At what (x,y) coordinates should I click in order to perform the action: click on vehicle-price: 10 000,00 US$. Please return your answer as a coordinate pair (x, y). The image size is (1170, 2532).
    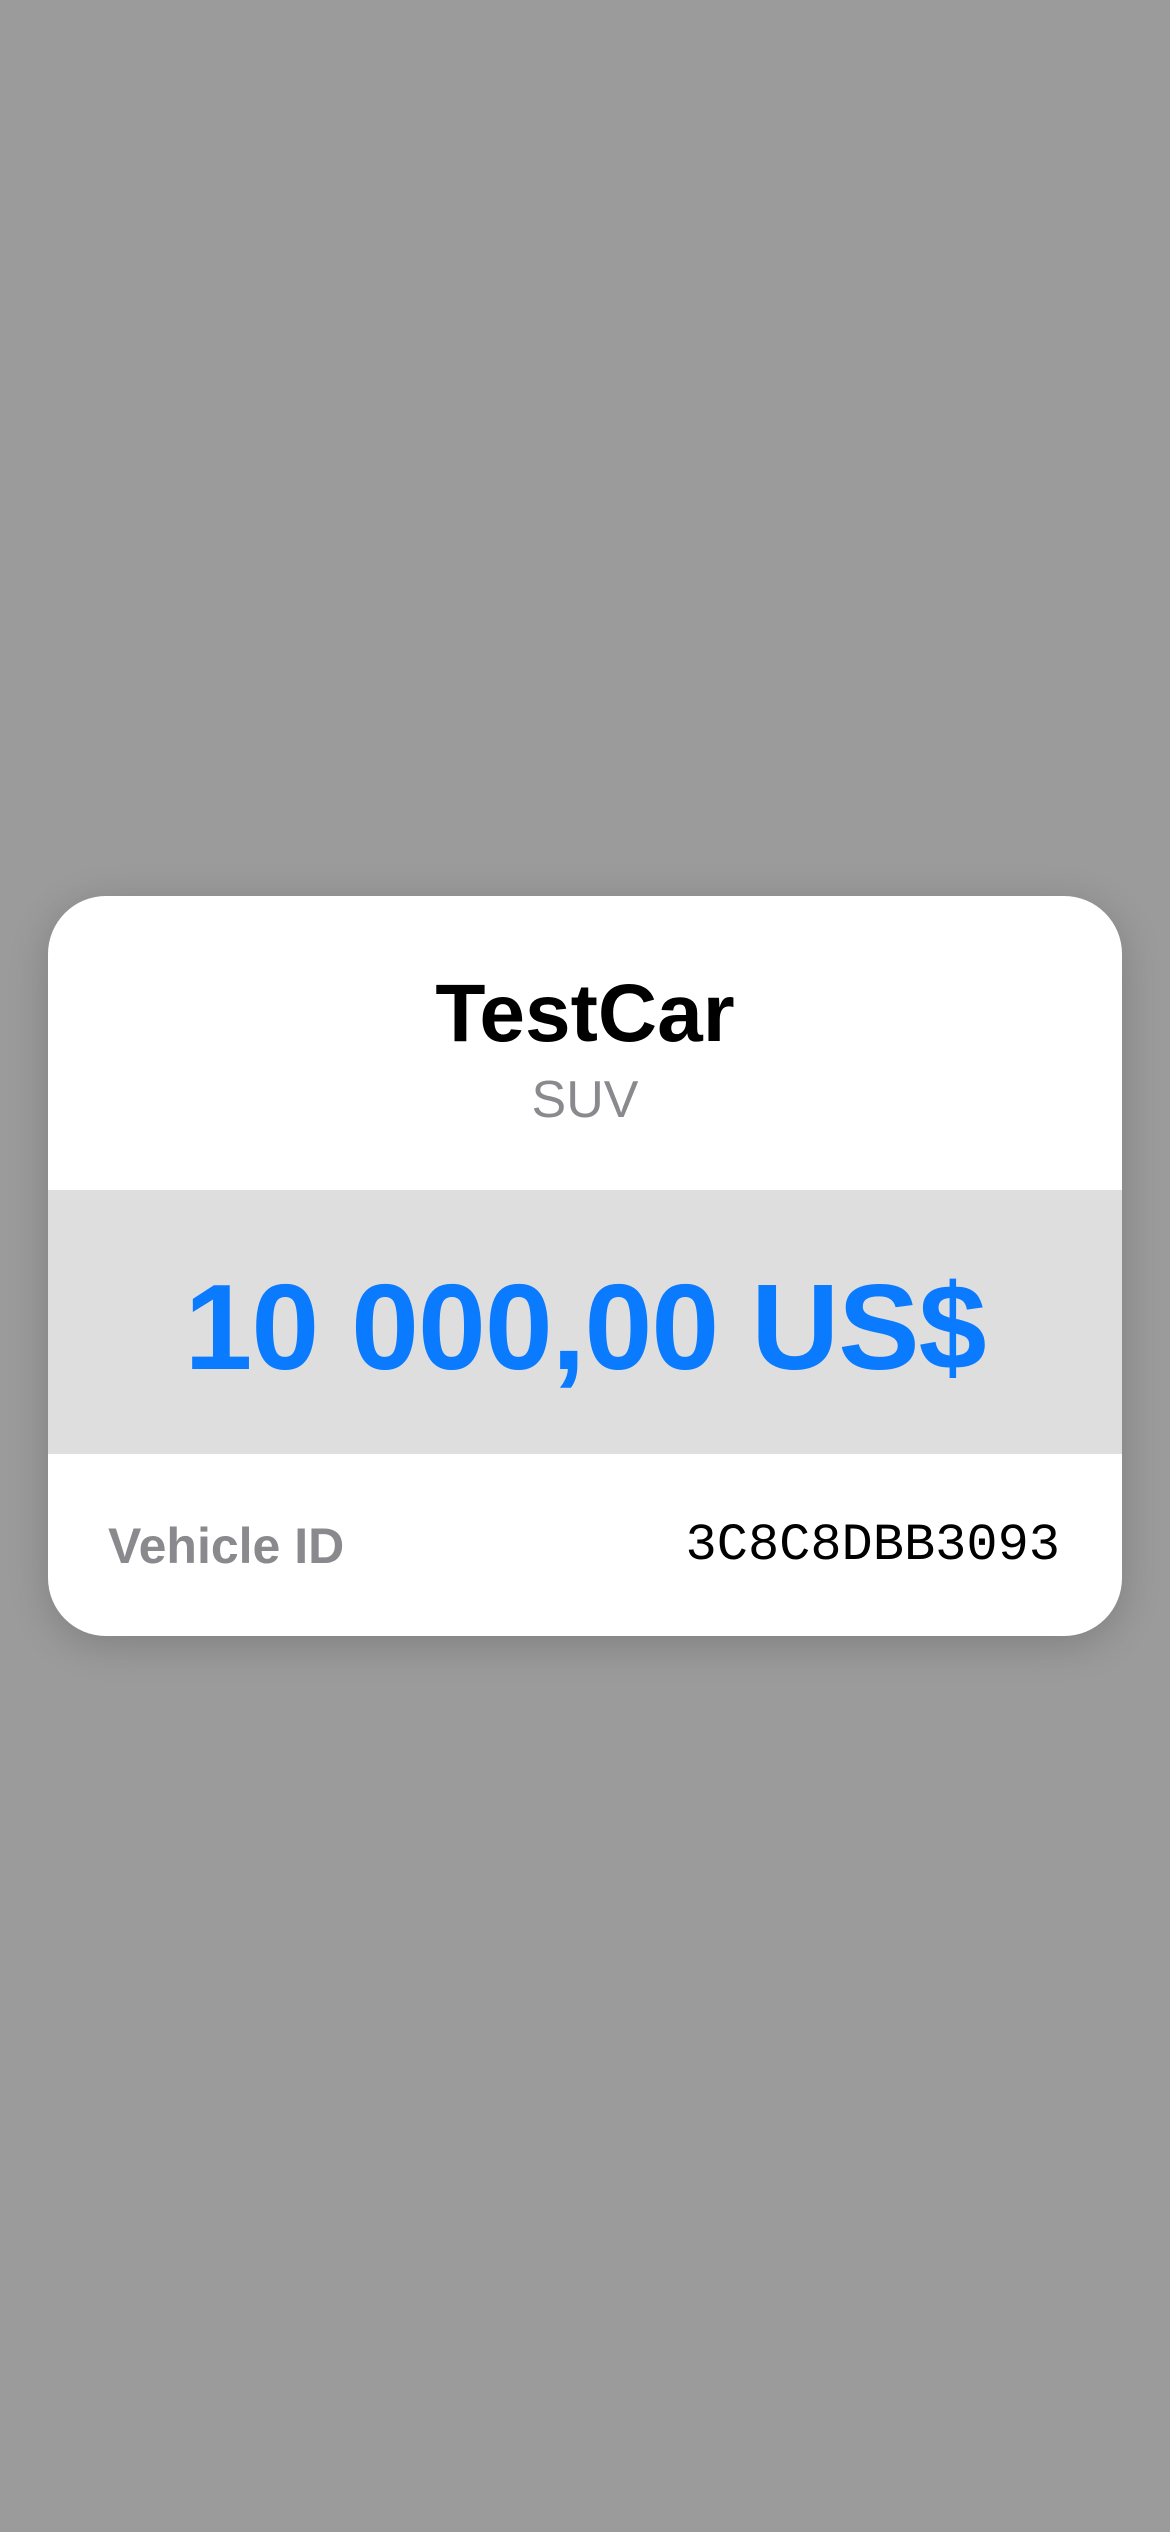
    Looking at the image, I should click on (585, 1327).